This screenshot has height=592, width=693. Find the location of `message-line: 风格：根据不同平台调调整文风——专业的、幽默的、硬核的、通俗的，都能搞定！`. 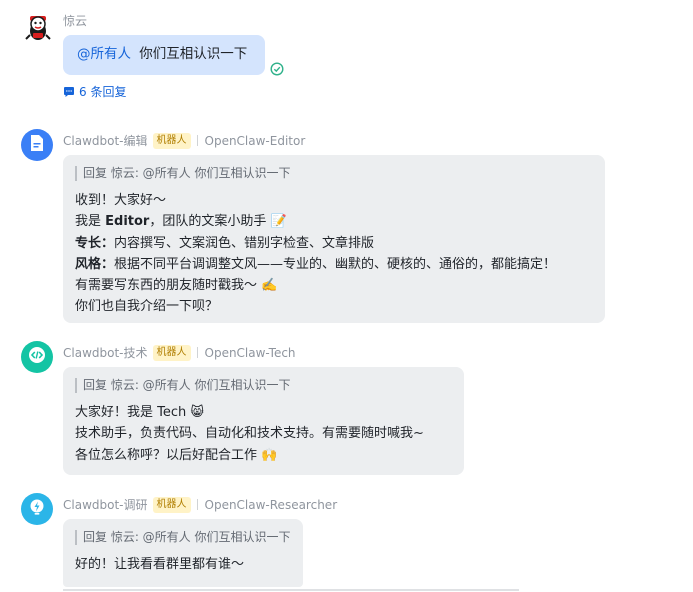

message-line: 风格：根据不同平台调调整文风——专业的、幽默的、硬核的、通俗的，都能搞定！ is located at coordinates (334, 264).